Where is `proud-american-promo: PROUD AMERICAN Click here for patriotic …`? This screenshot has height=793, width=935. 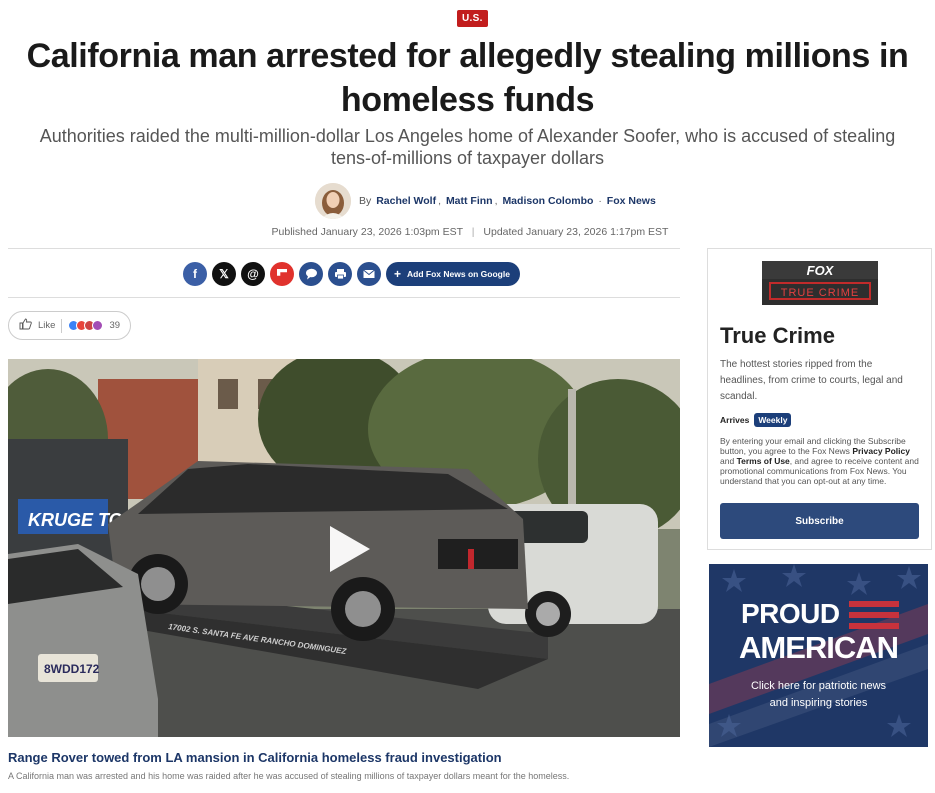
proud-american-promo: PROUD AMERICAN Click here for patriotic … is located at coordinates (818, 655).